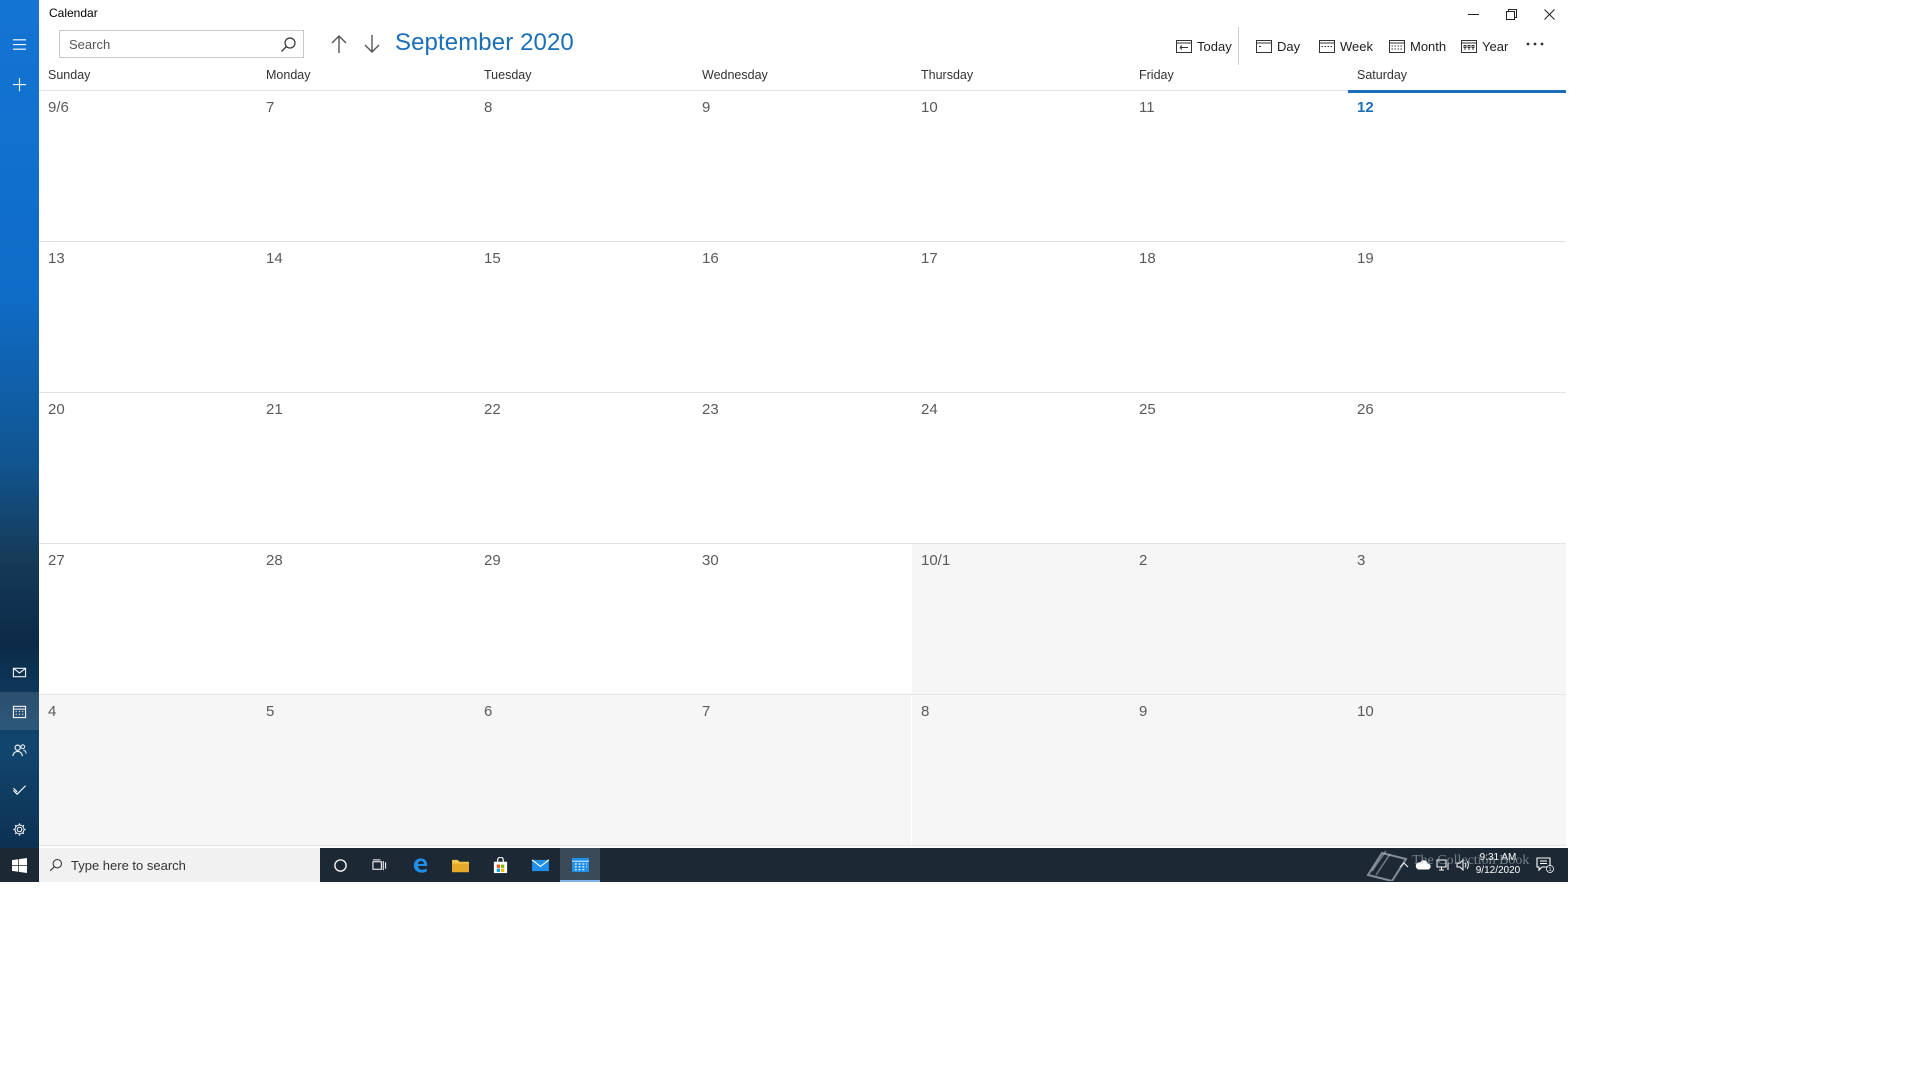 The image size is (1920, 1080). Describe the element at coordinates (1549, 14) in the screenshot. I see `close-button` at that location.